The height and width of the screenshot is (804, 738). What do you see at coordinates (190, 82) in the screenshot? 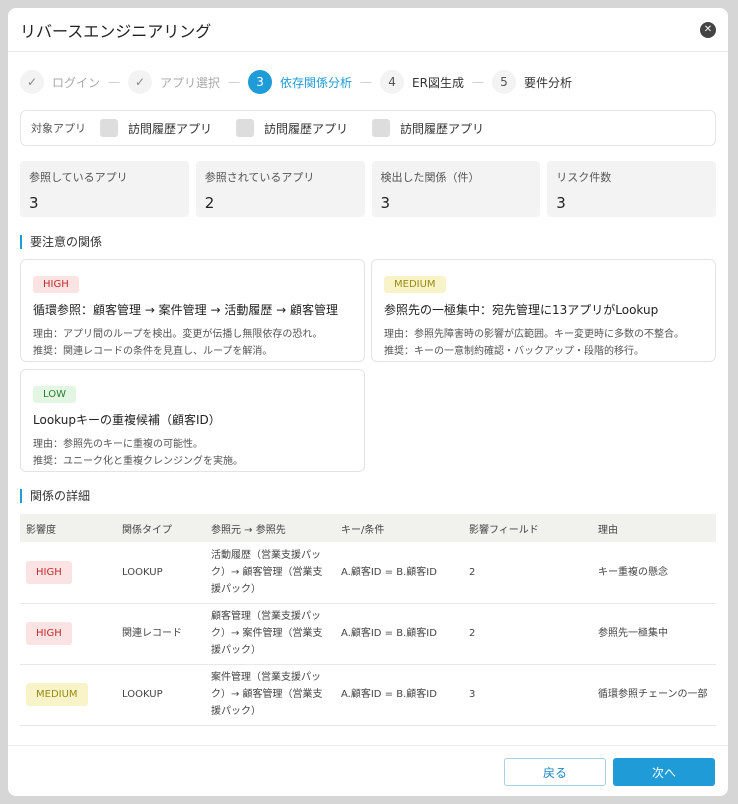
I see `step-label: アプリ選択` at bounding box center [190, 82].